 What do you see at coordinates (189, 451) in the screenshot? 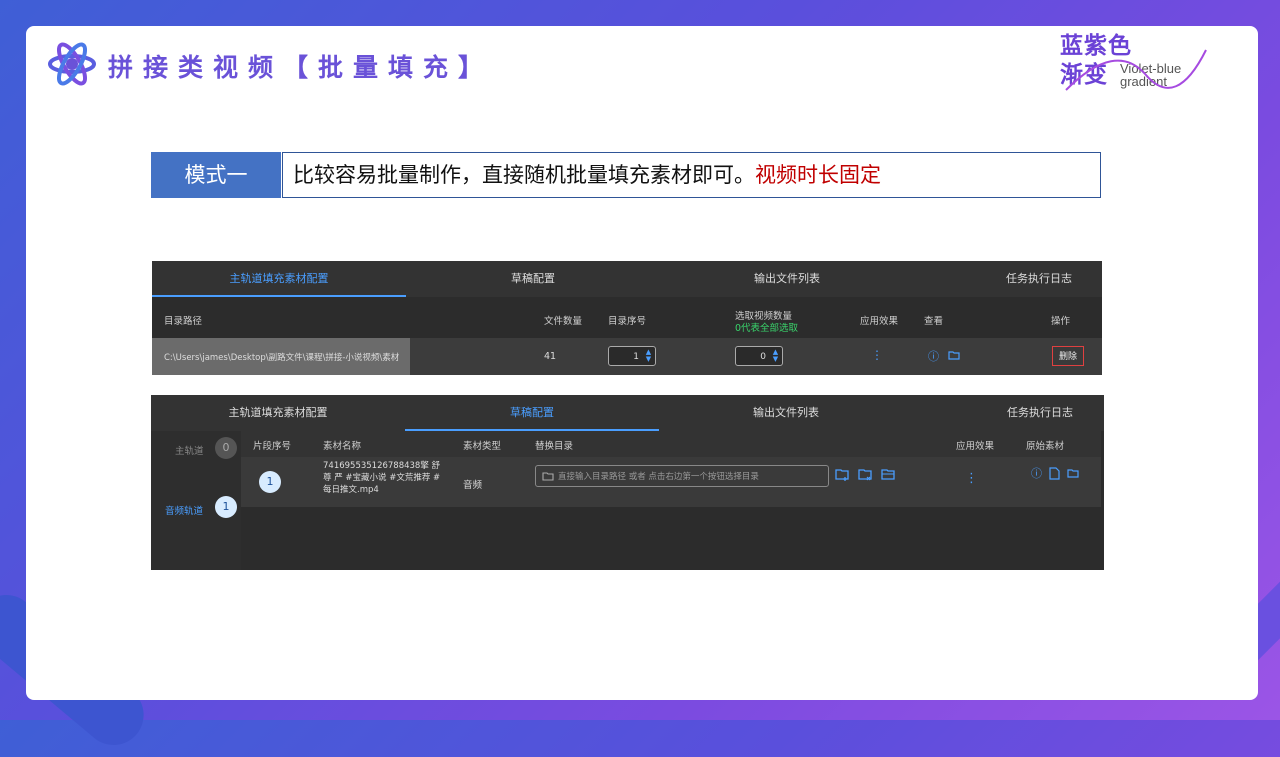
I see `sidebar-item-label: 主轨道` at bounding box center [189, 451].